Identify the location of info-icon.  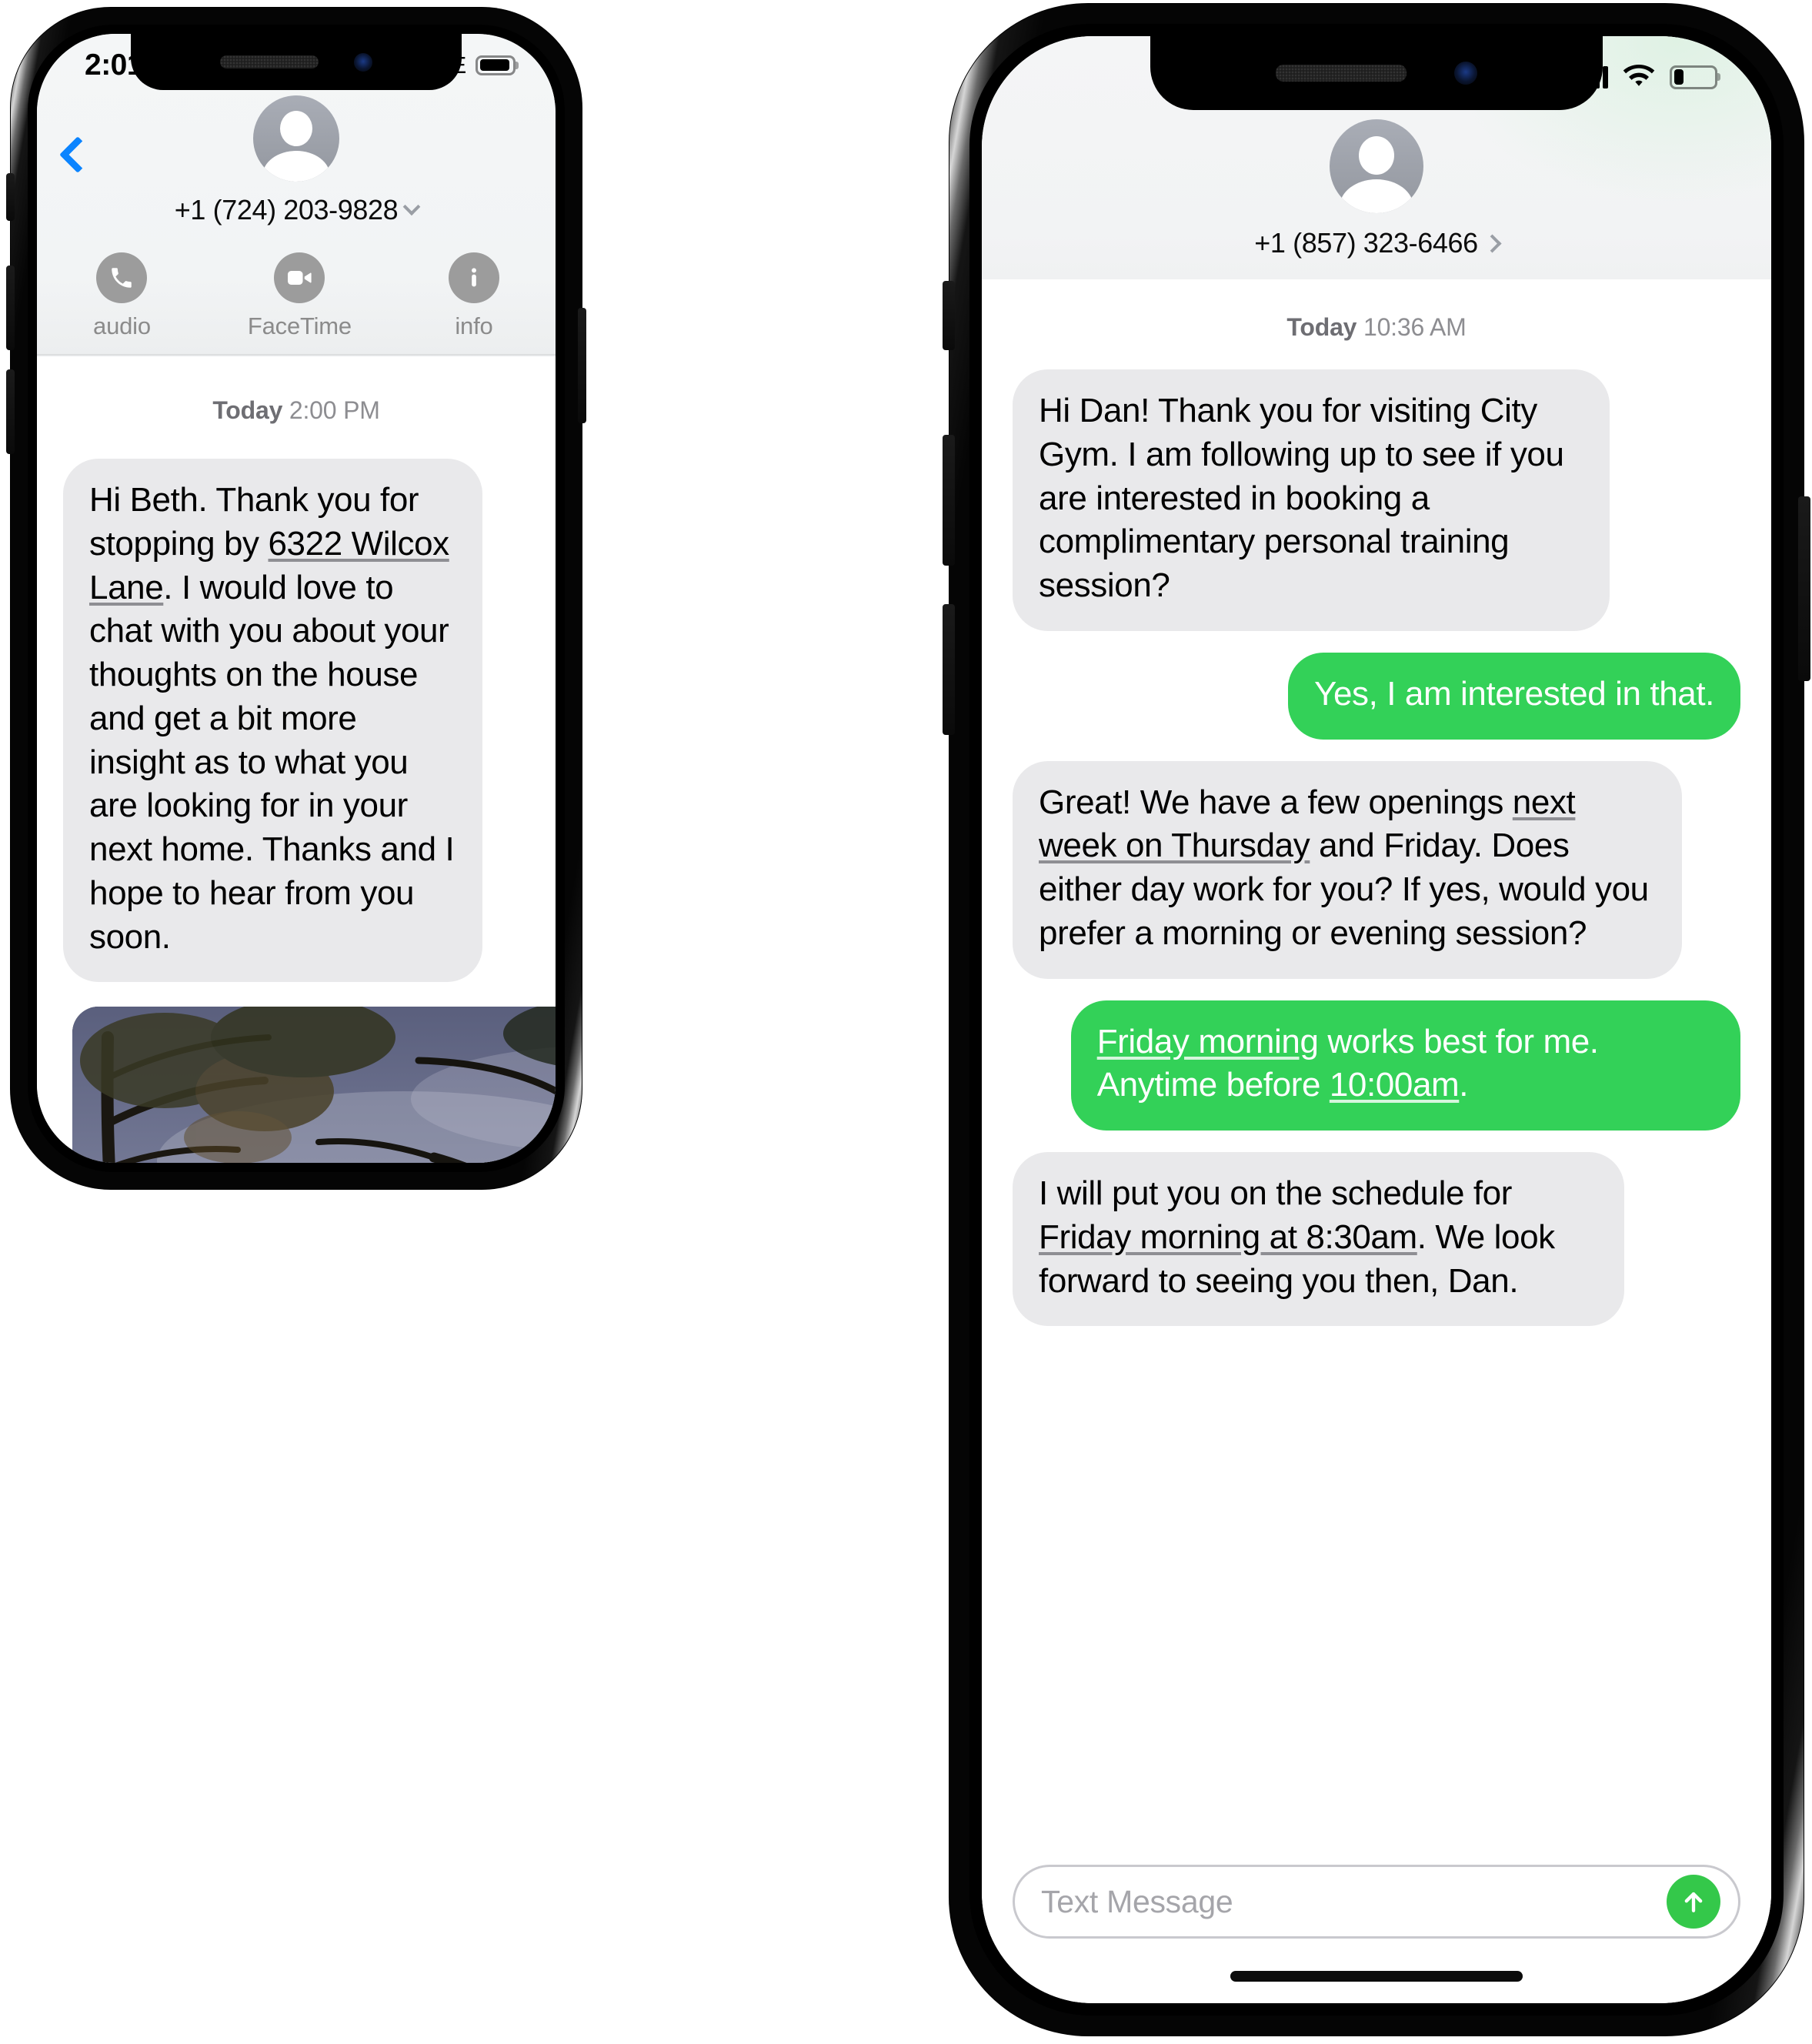
(473, 277).